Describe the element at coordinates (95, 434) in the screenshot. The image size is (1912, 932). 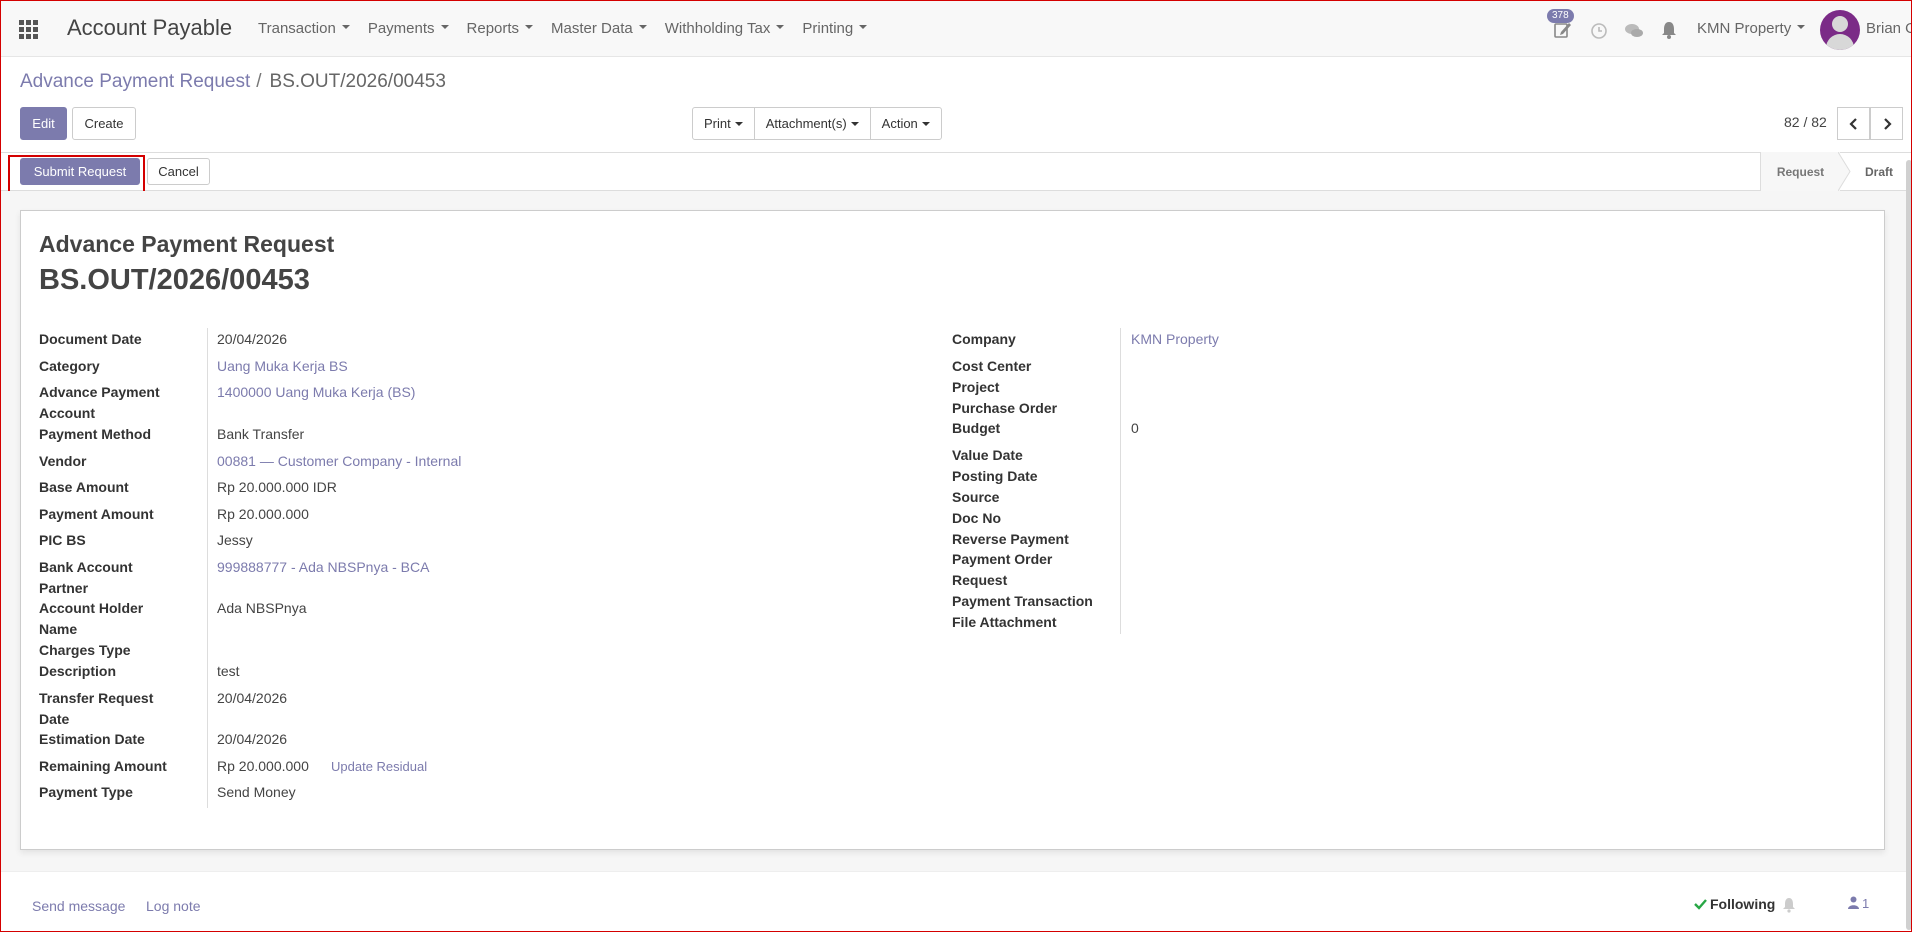
I see `label-payment-method: Payment Method` at that location.